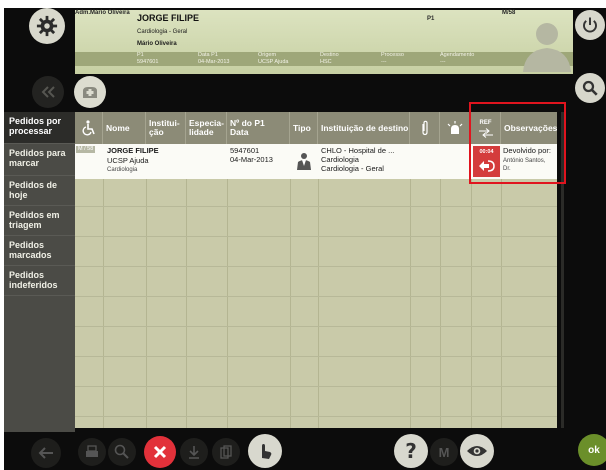 The height and width of the screenshot is (470, 606). I want to click on column-header-nome: Nome, so click(124, 128).